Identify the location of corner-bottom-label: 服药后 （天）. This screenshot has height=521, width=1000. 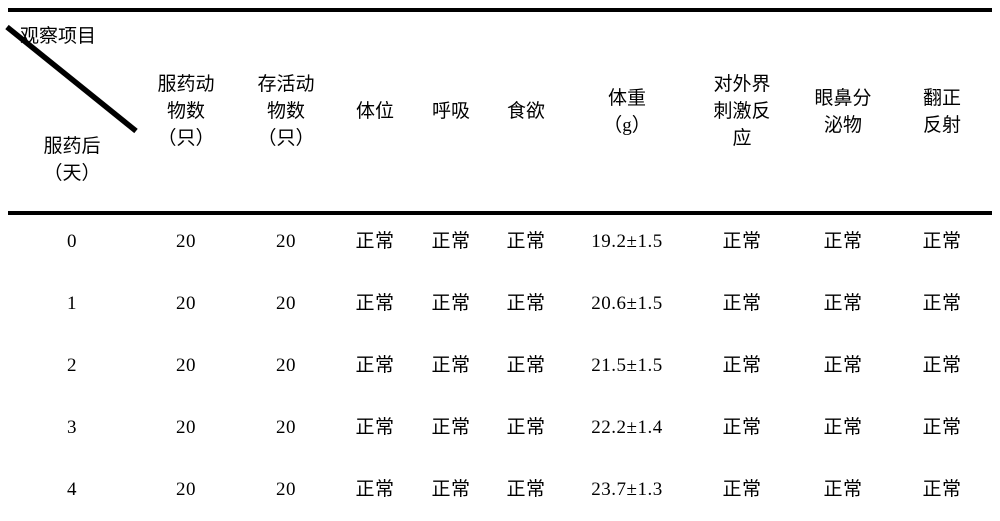
(72, 161).